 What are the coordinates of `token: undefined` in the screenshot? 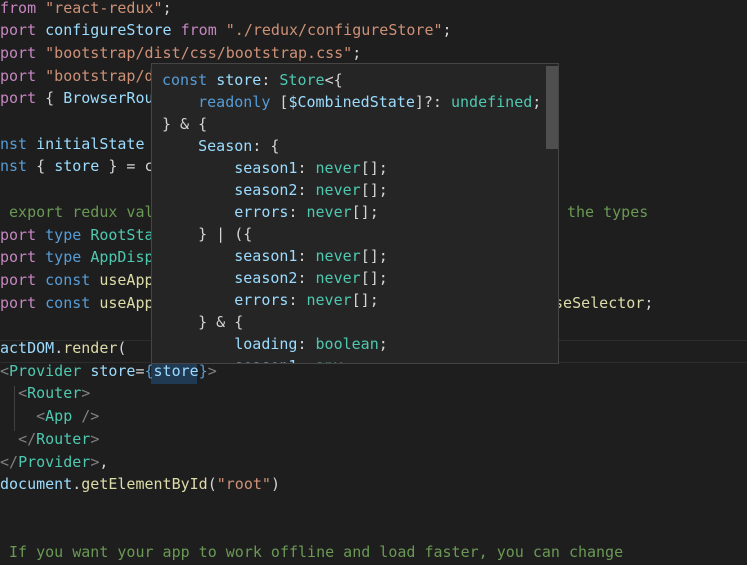 It's located at (492, 102).